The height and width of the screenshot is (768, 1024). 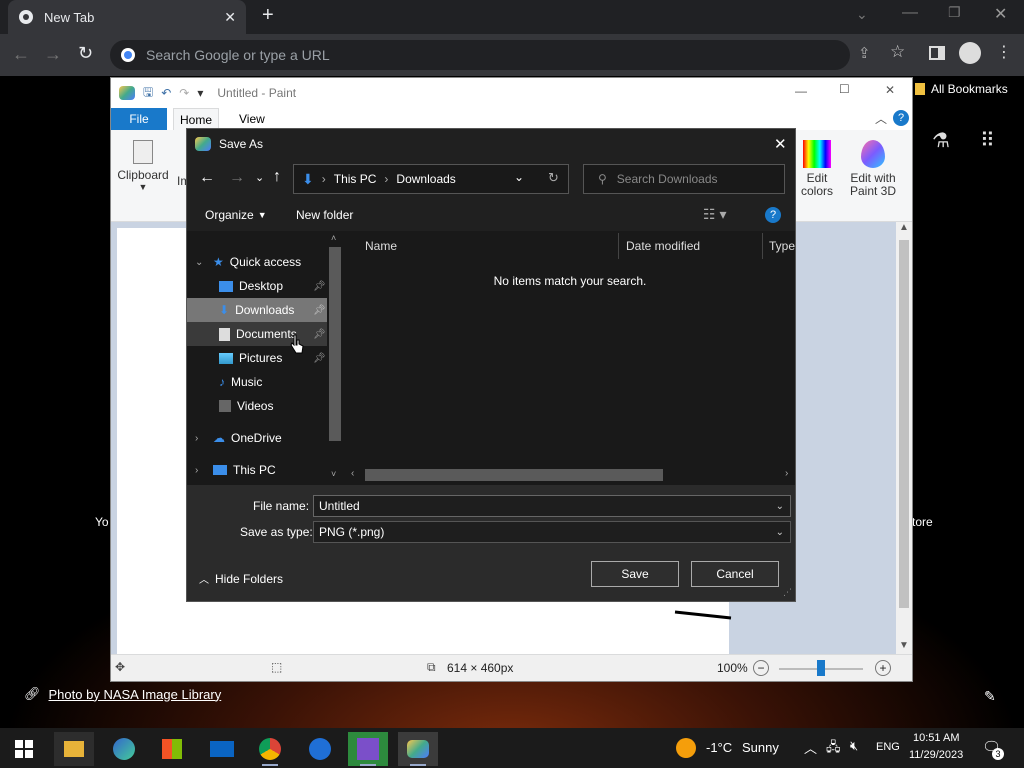 I want to click on nav-videos: Videos, so click(x=257, y=406).